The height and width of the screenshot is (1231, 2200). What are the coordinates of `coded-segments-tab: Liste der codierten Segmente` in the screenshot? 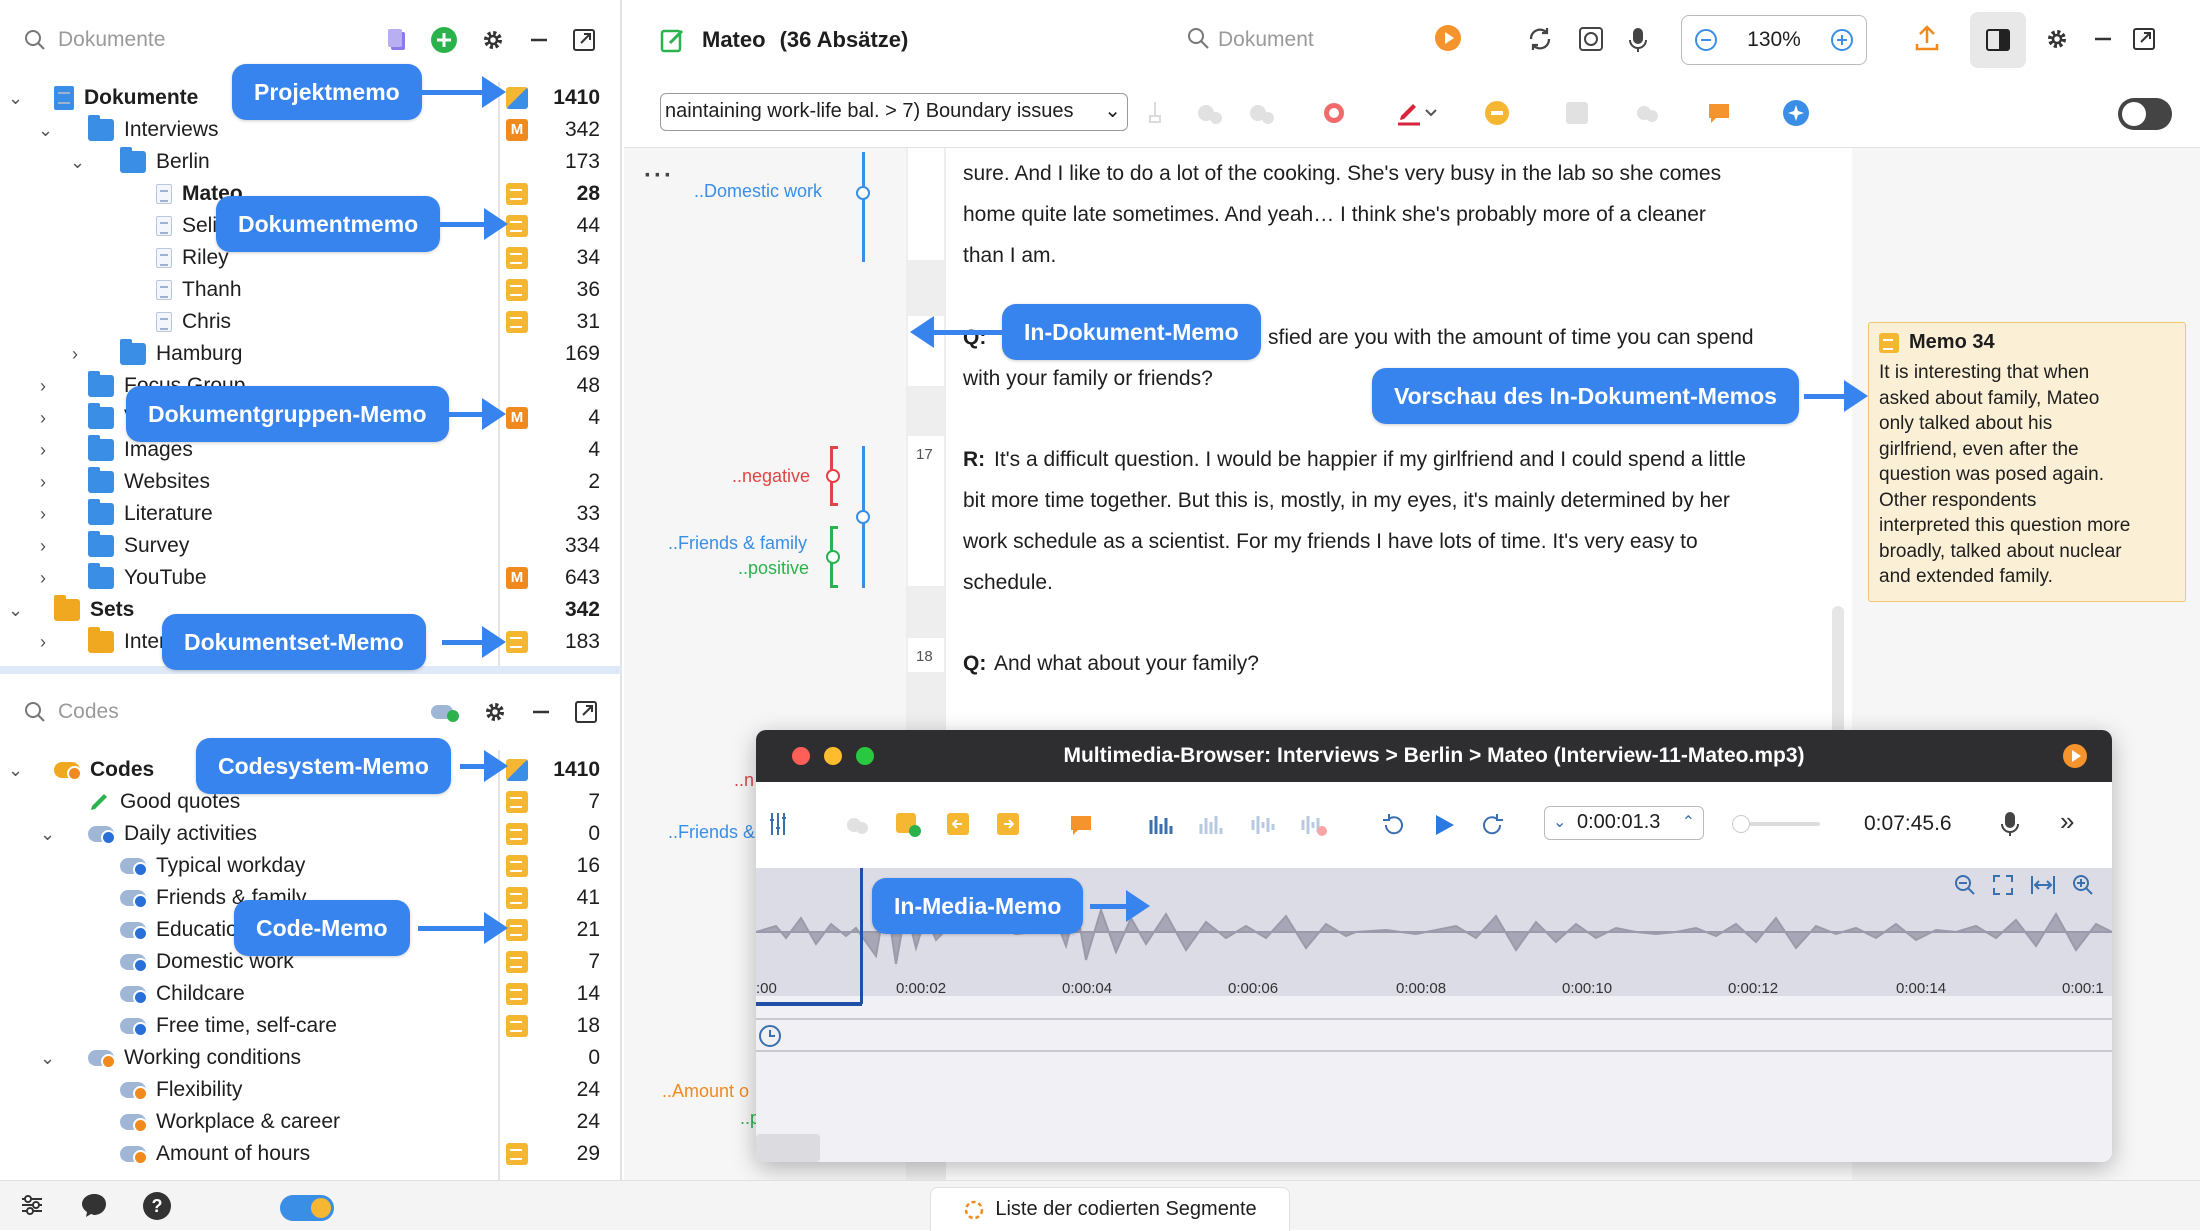 It's located at (1110, 1209).